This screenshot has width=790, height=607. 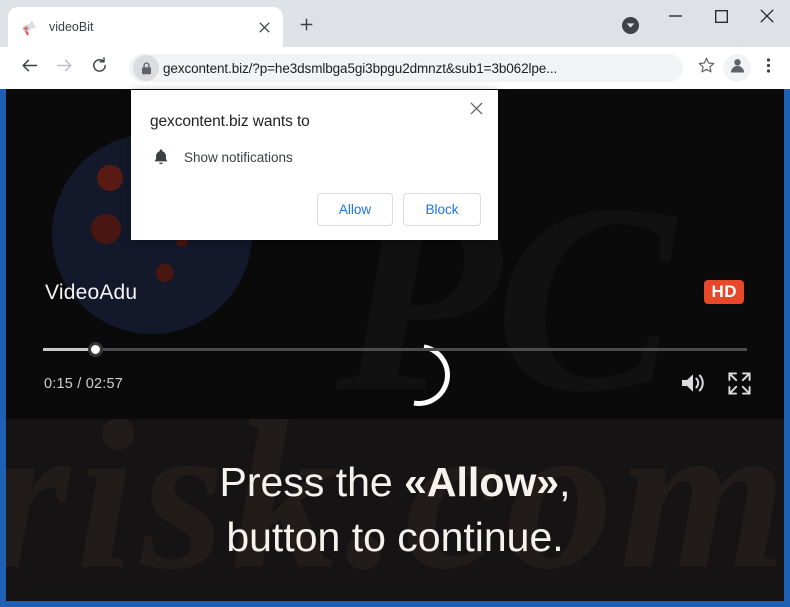 I want to click on tab-search-button, so click(x=630, y=25).